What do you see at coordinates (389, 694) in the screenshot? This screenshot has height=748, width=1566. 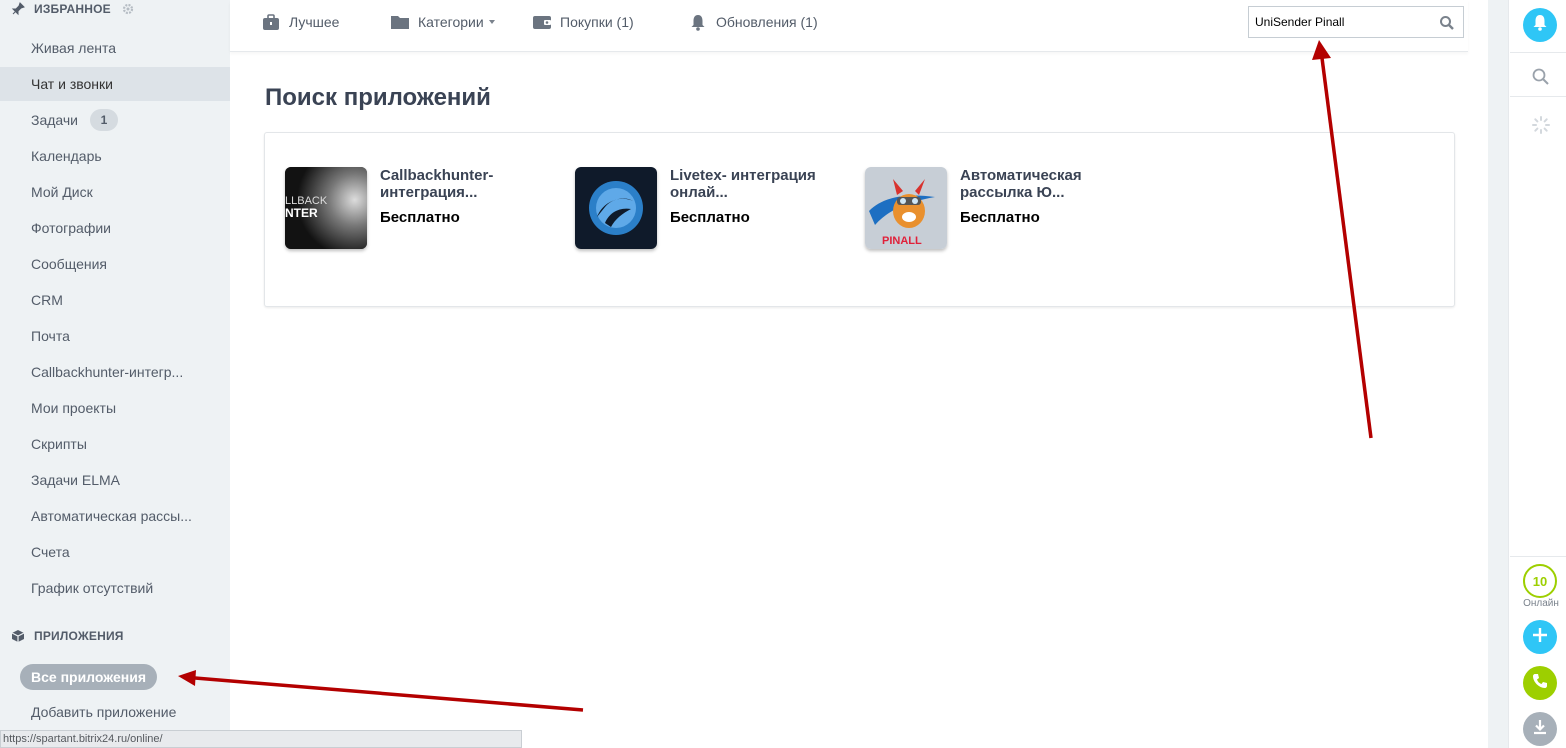 I see `arrow-to-all-apps` at bounding box center [389, 694].